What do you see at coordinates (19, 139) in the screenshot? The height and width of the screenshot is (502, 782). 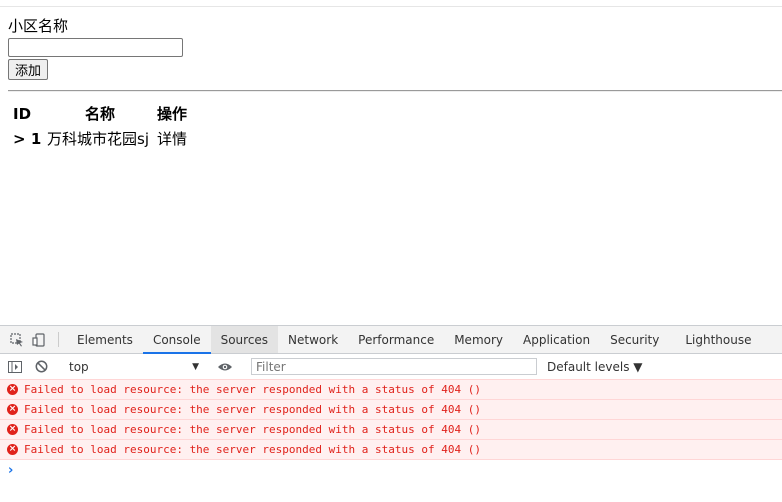 I see `row-arrow: >` at bounding box center [19, 139].